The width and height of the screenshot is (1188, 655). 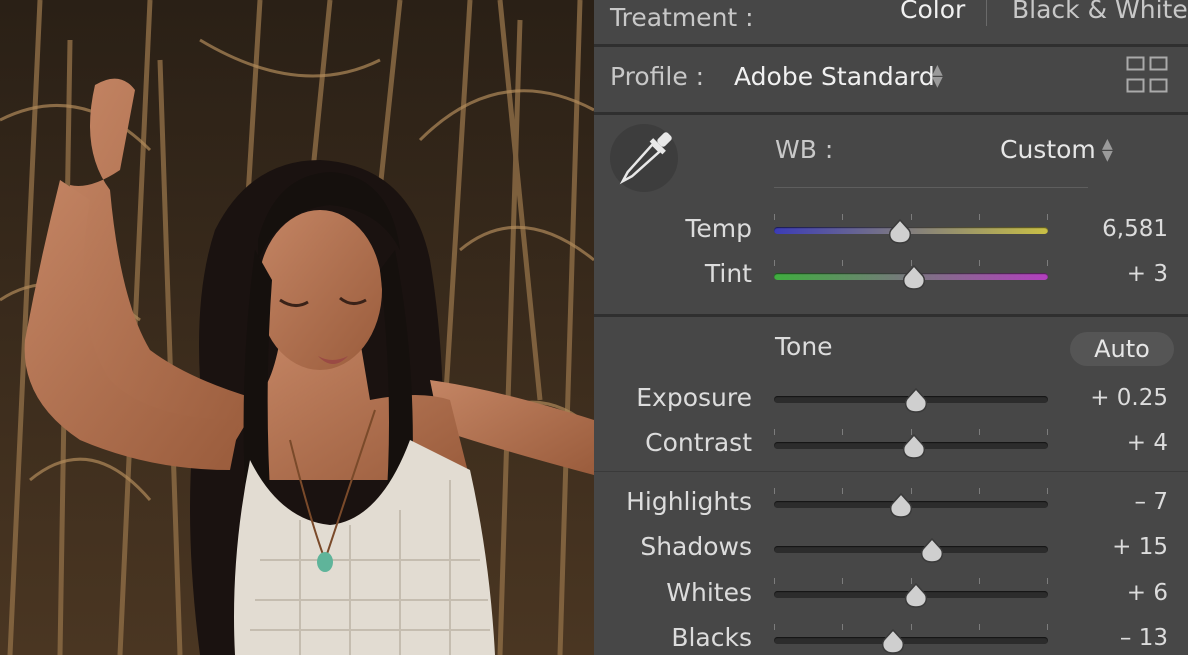 I want to click on blacks-slider-thumb, so click(x=893, y=641).